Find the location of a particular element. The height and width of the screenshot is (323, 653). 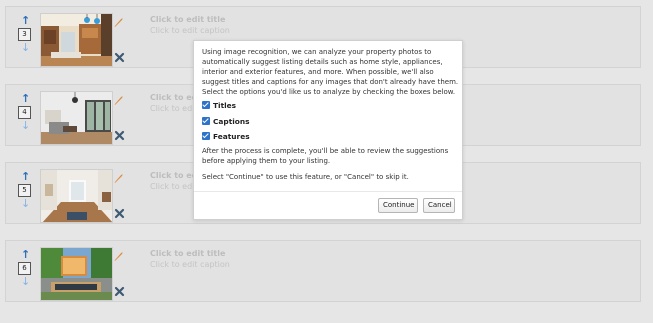

features-checkbox is located at coordinates (206, 136).